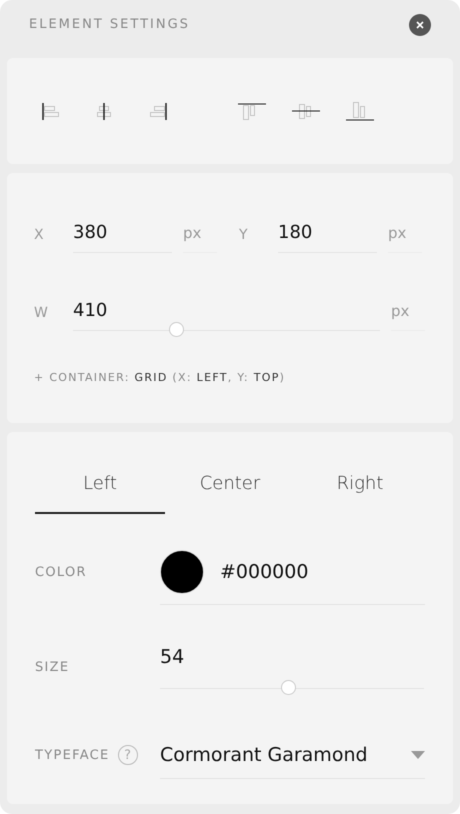  Describe the element at coordinates (327, 233) in the screenshot. I see `y-field: 180` at that location.